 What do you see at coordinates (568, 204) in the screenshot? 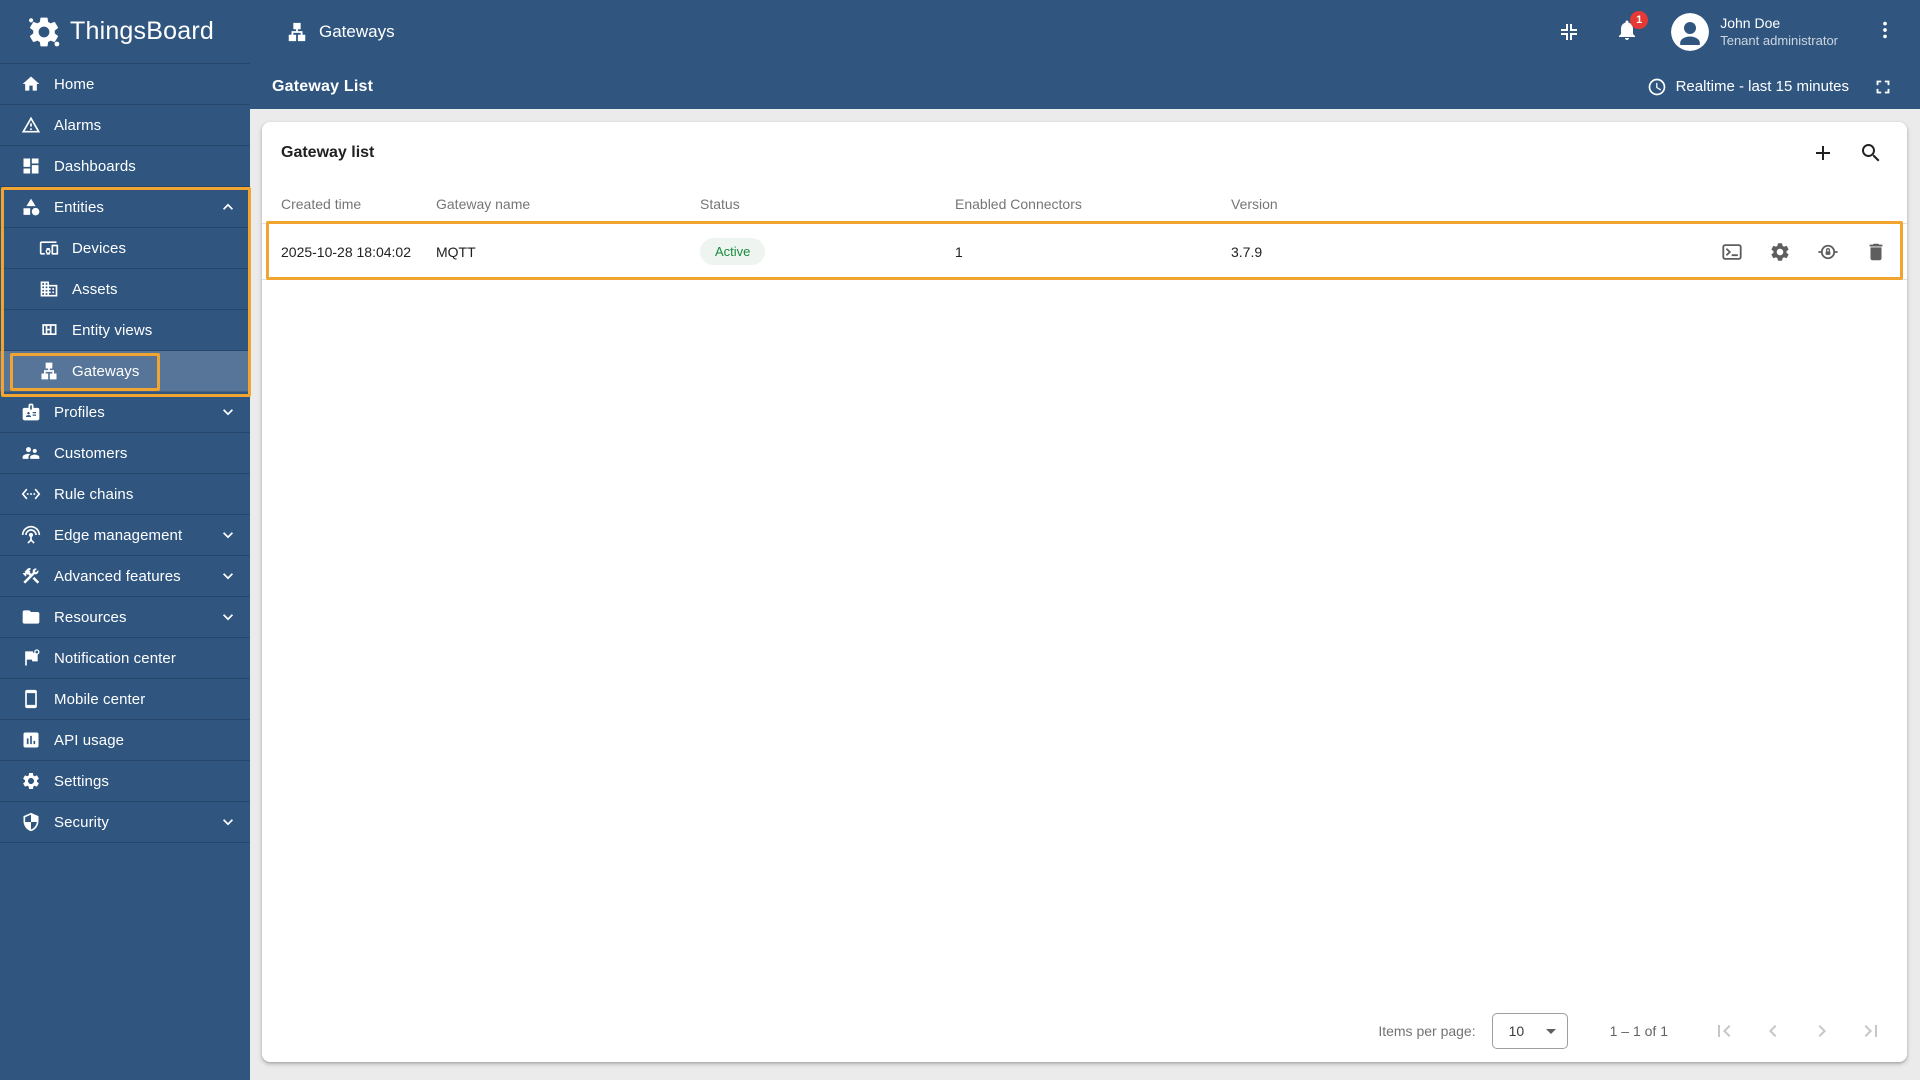
I see `column-gateway-name: Gateway name` at bounding box center [568, 204].